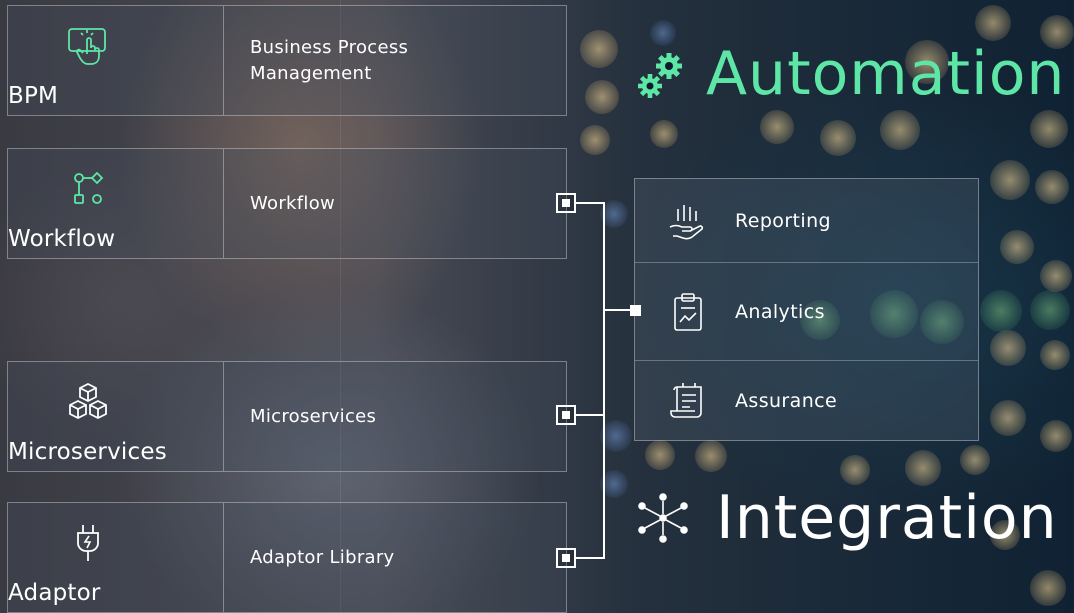 Image resolution: width=1074 pixels, height=613 pixels. Describe the element at coordinates (886, 74) in the screenshot. I see `automation-title: Automation` at that location.